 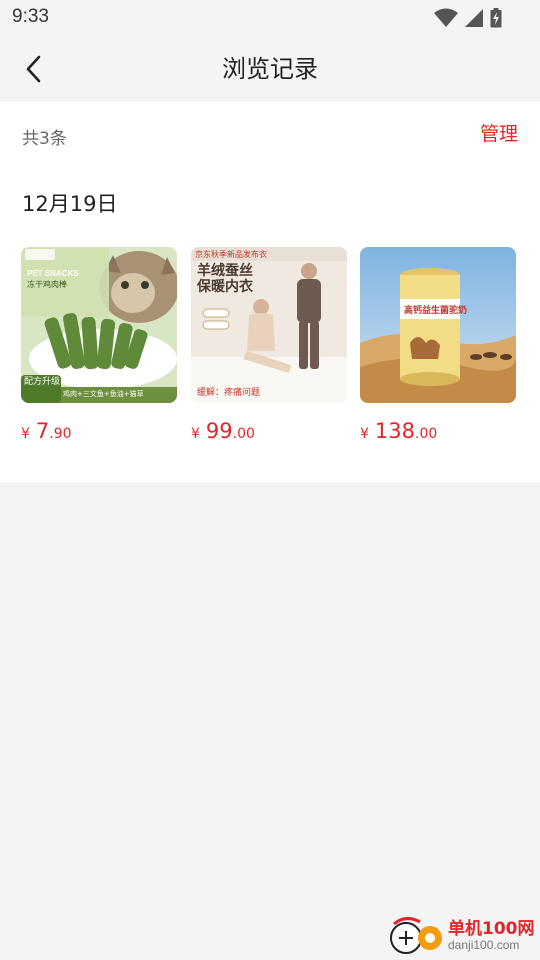 I want to click on wifi-icon, so click(x=446, y=17).